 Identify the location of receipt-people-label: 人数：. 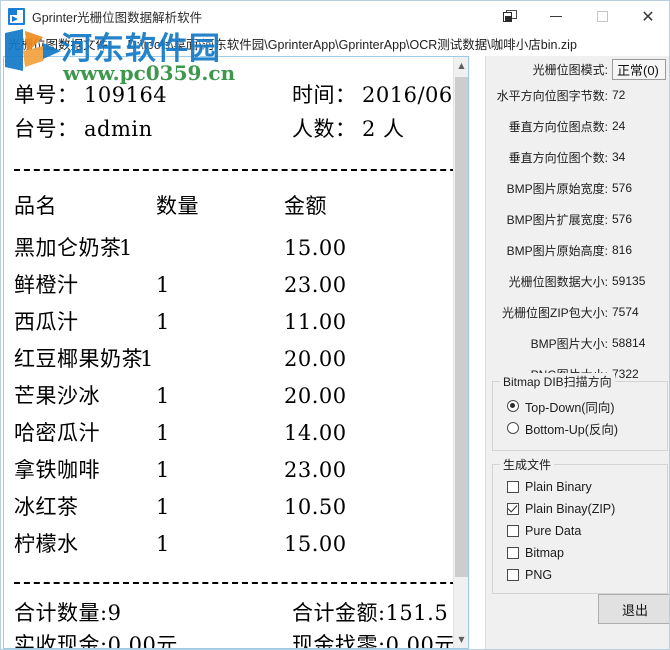
(324, 129).